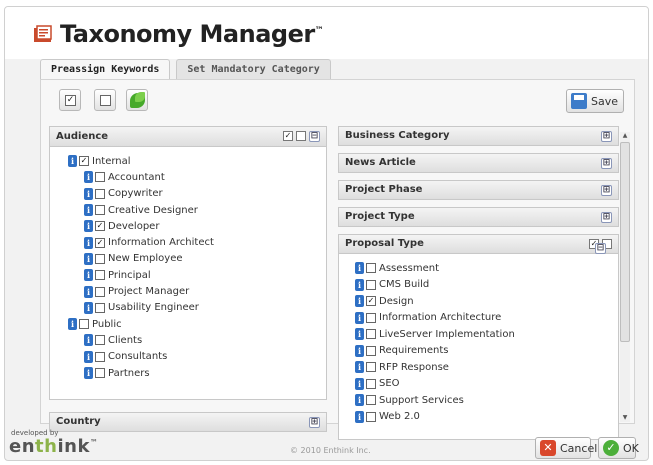 Image resolution: width=653 pixels, height=465 pixels. Describe the element at coordinates (288, 136) in the screenshot. I see `audience-select-all-checkbox: ✓` at that location.